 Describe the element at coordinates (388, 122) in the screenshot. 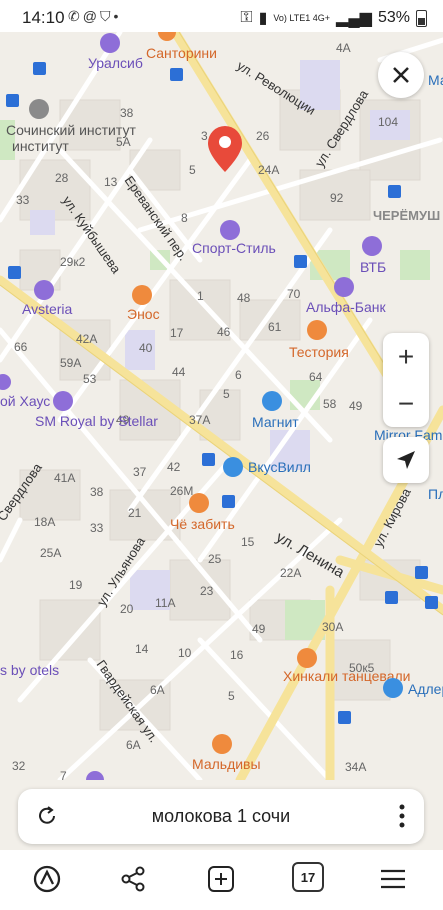

I see `house-number: 104` at that location.